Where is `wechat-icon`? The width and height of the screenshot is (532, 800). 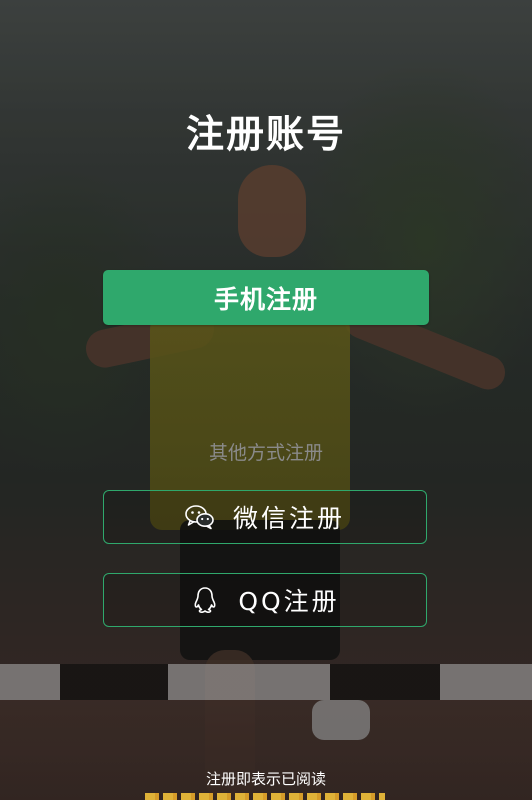
wechat-icon is located at coordinates (200, 517).